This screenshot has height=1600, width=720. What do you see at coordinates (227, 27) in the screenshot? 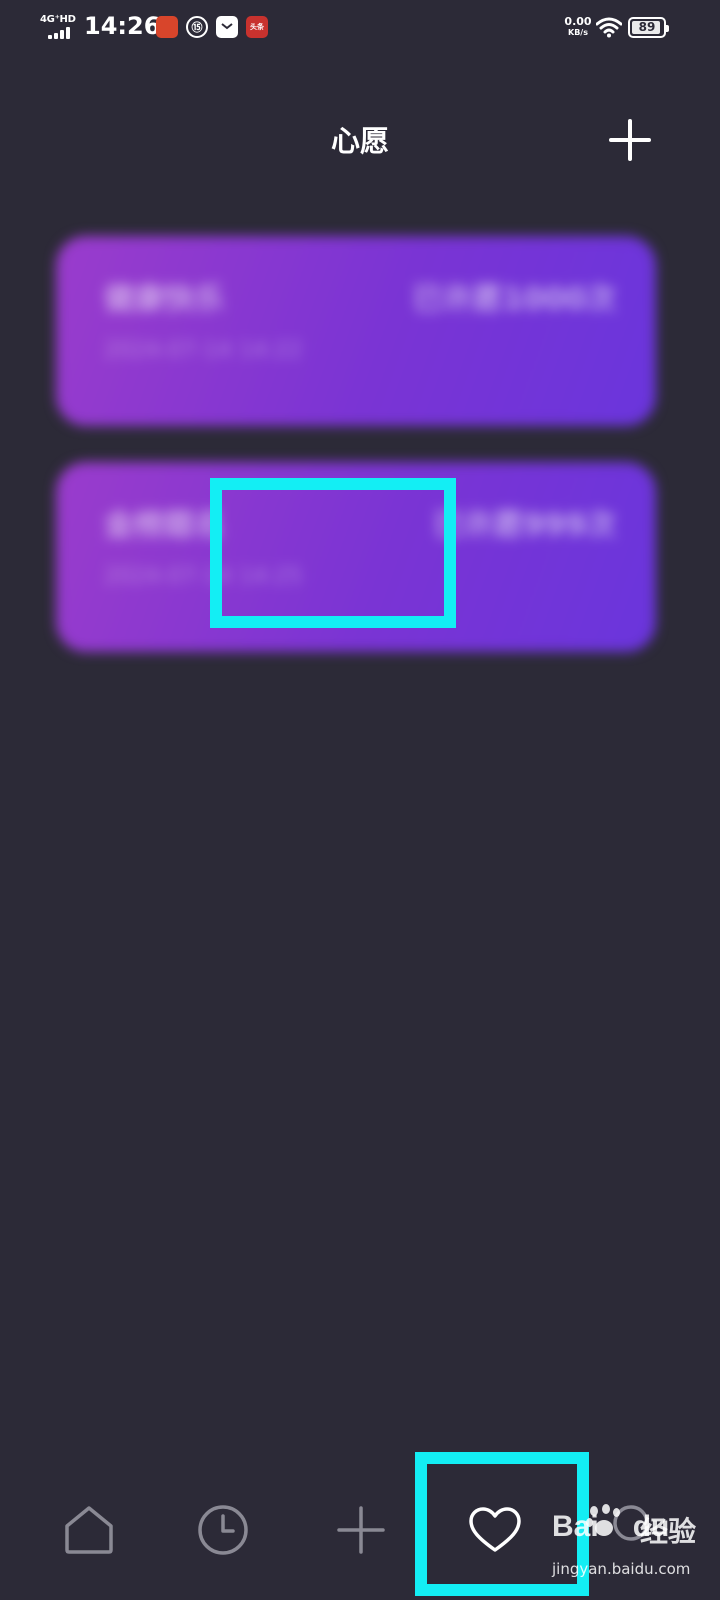
I see `app-icon-bag` at bounding box center [227, 27].